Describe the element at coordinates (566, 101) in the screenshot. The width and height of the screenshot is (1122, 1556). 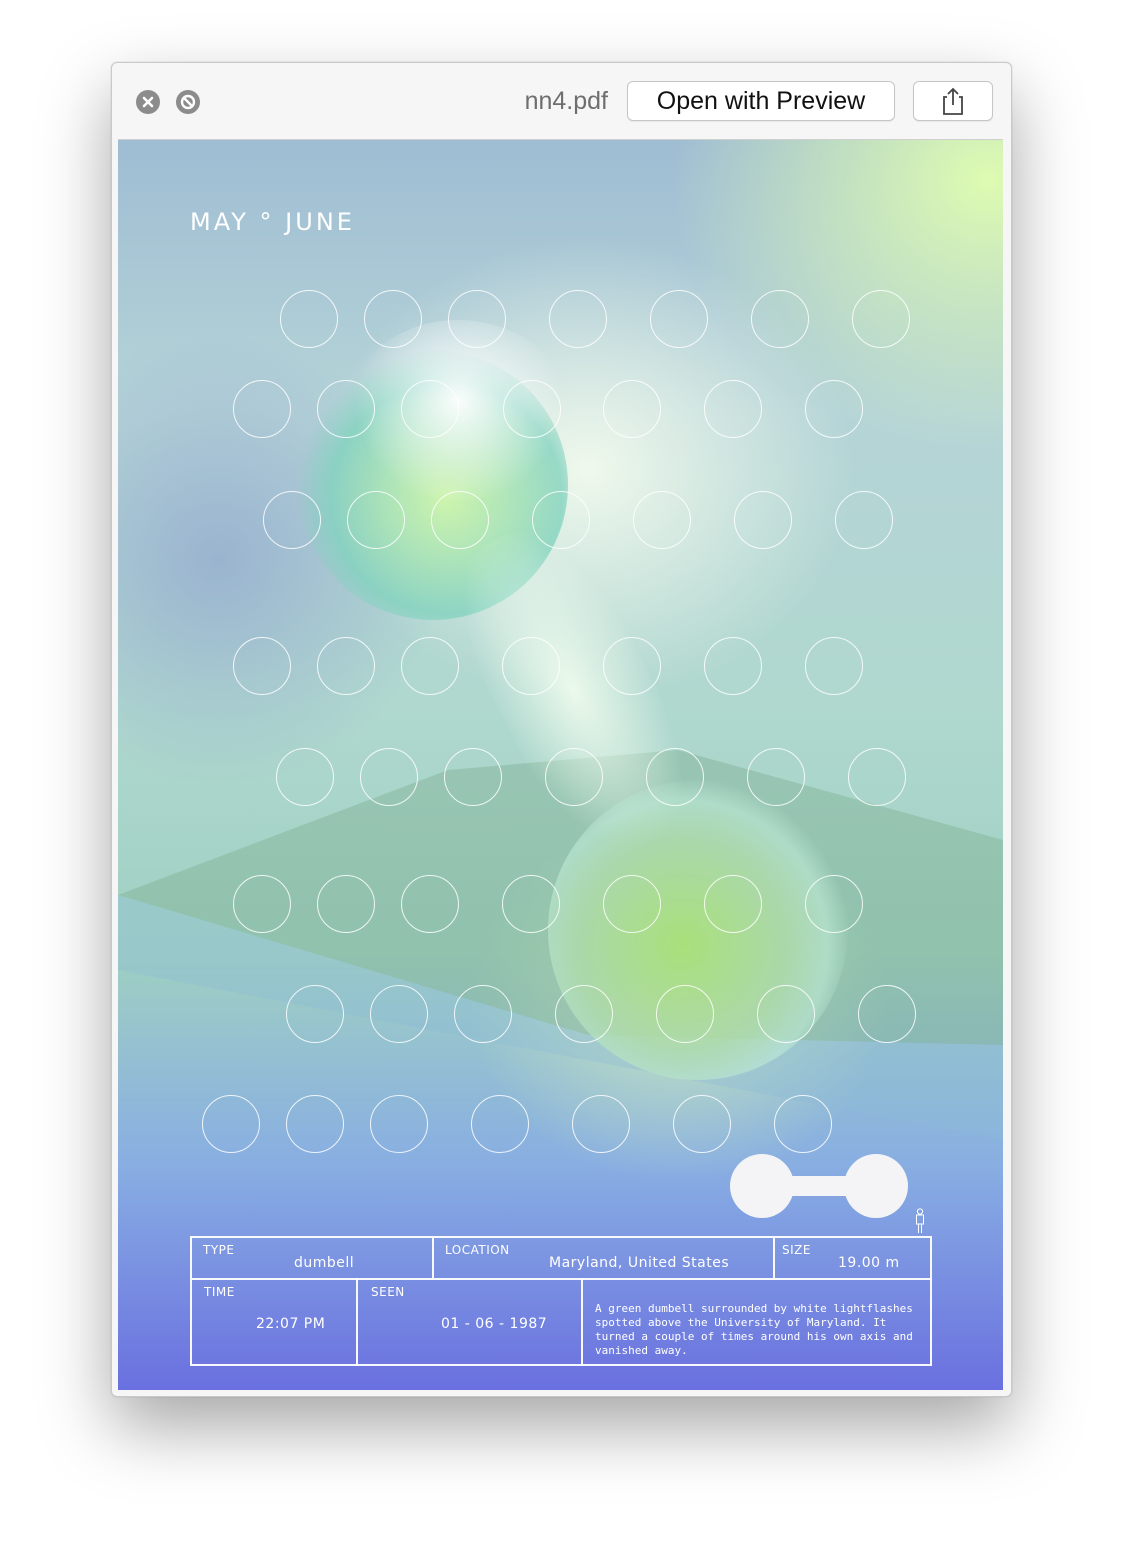
I see `file-name: nn4.pdf` at that location.